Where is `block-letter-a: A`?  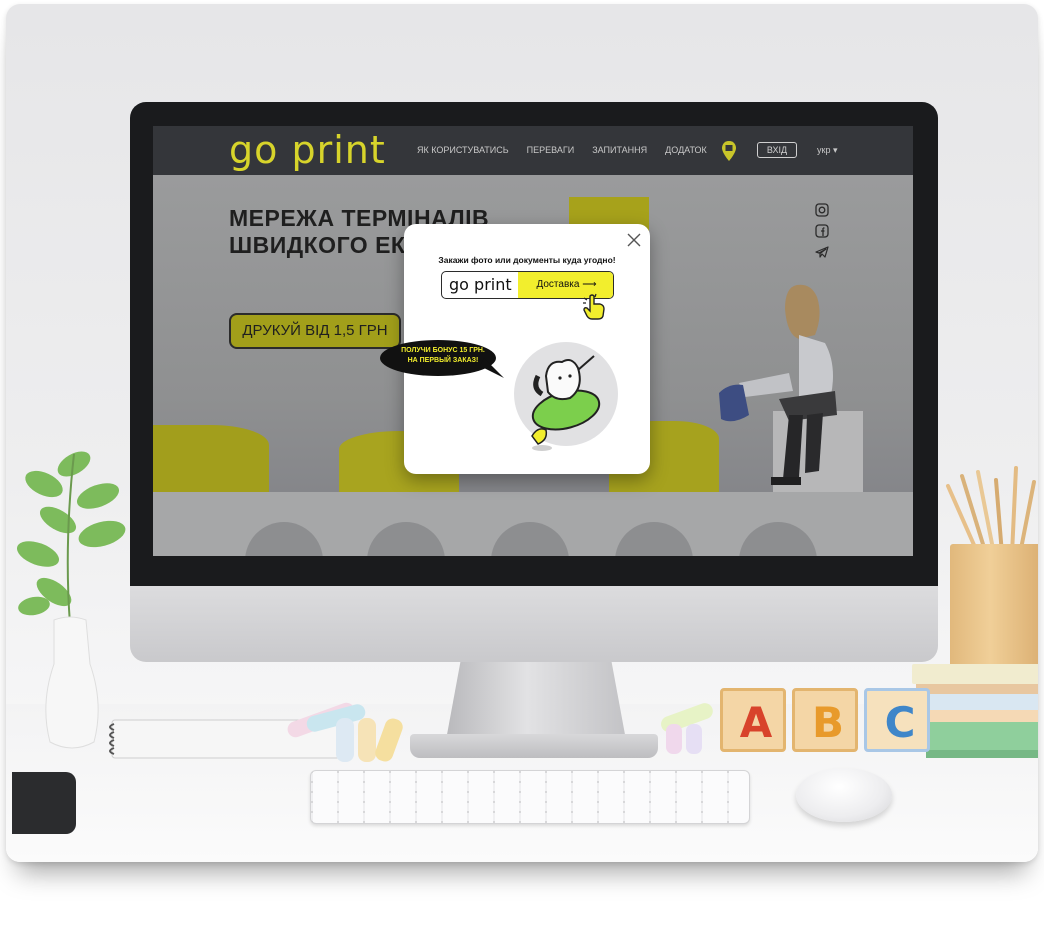 block-letter-a: A is located at coordinates (756, 722).